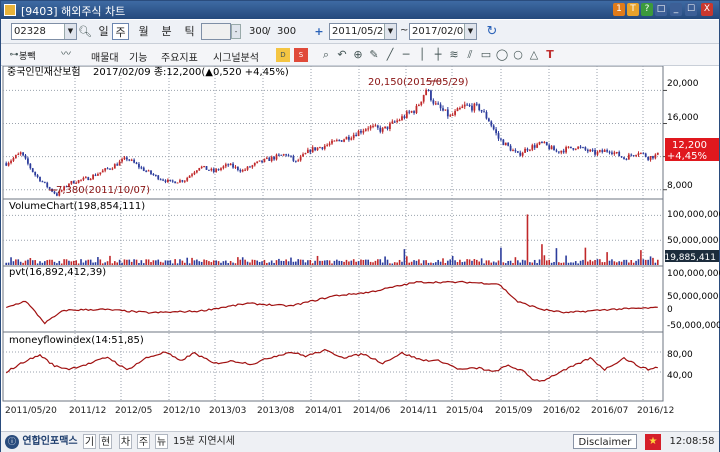 This screenshot has height=452, width=720. Describe the element at coordinates (216, 31) in the screenshot. I see `tick-unit-input` at that location.